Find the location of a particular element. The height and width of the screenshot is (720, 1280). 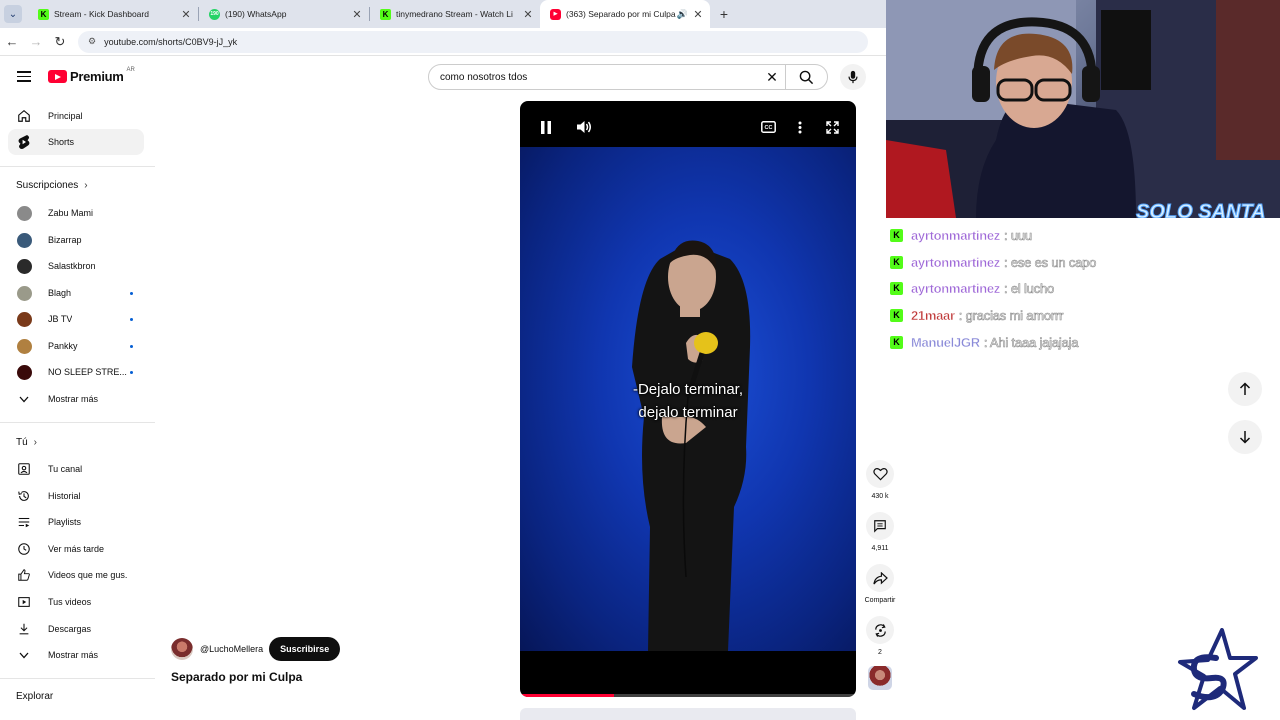

you-heading: Tú › is located at coordinates (26, 442).